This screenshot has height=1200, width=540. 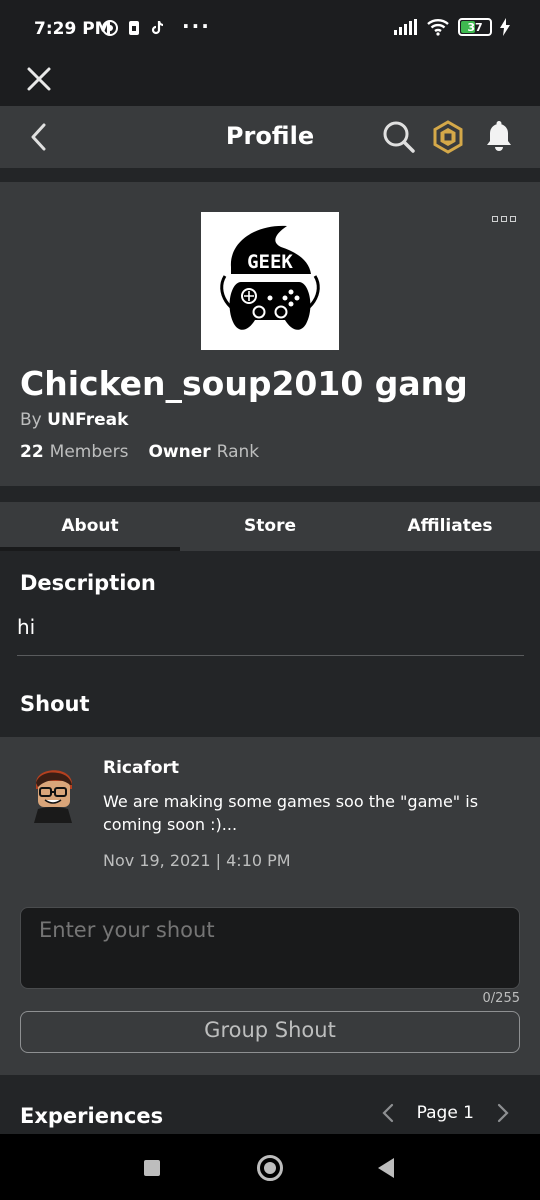 I want to click on tiktok-icon, so click(x=157, y=27).